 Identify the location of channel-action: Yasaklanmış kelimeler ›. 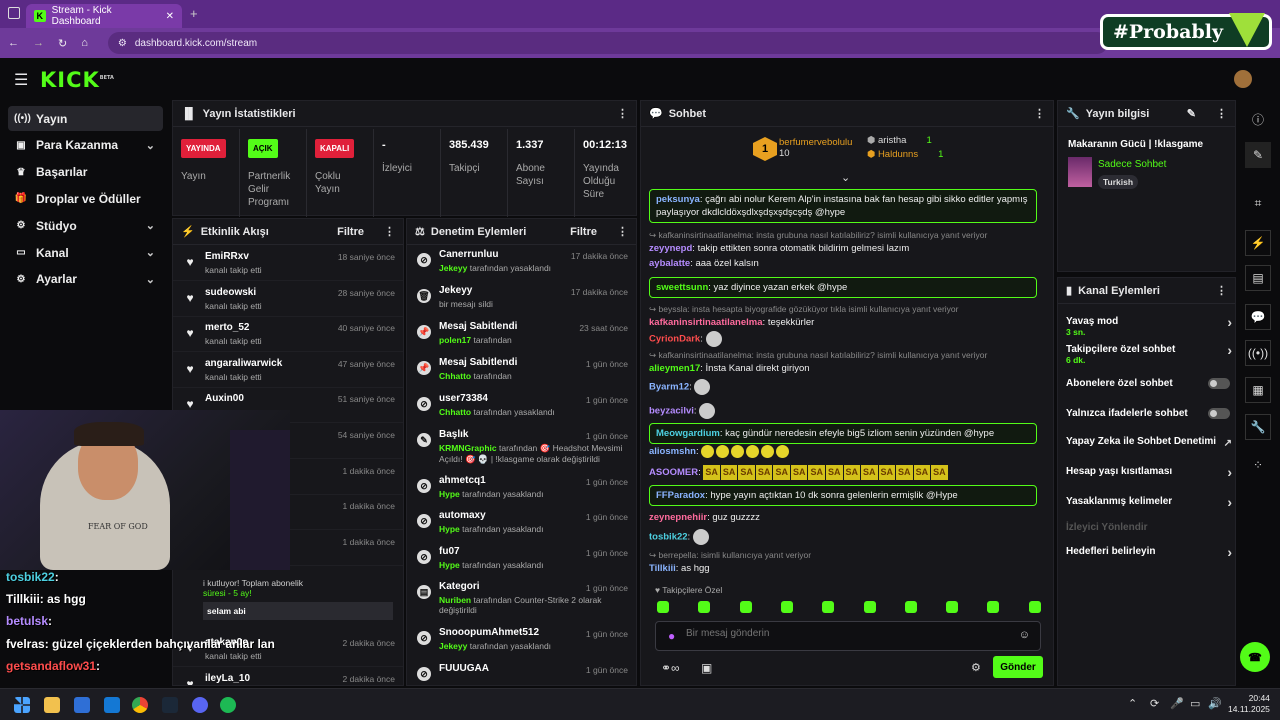
(1149, 502).